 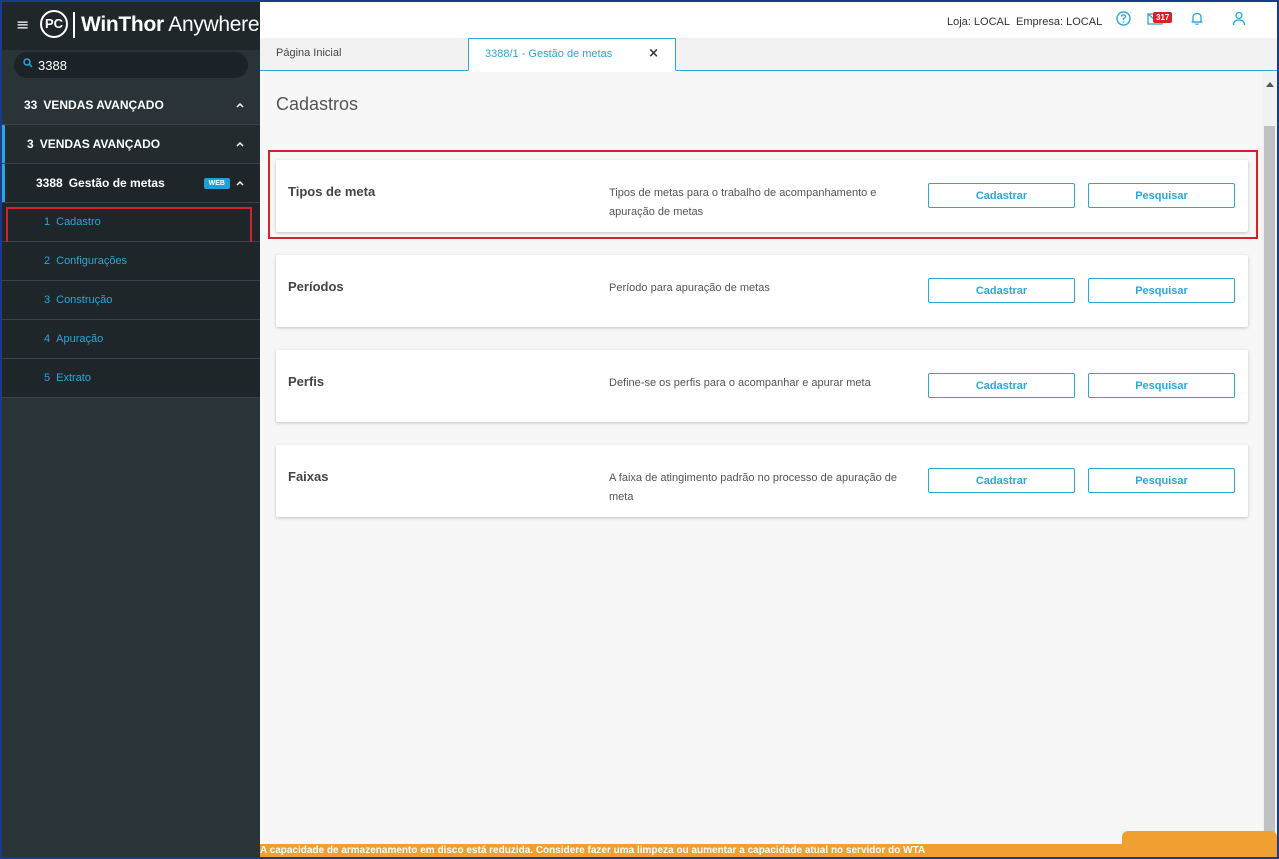 What do you see at coordinates (47, 378) in the screenshot?
I see `submenu-item-number: 5` at bounding box center [47, 378].